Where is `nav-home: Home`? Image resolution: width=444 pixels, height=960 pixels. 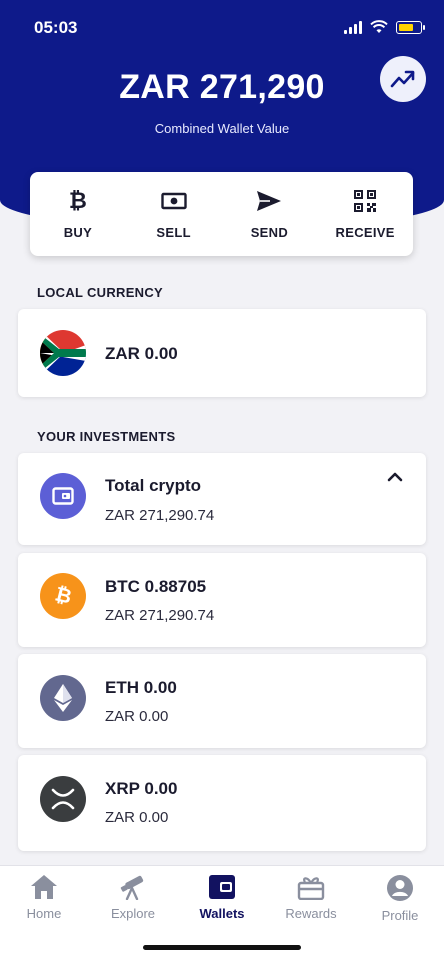 nav-home: Home is located at coordinates (44, 897).